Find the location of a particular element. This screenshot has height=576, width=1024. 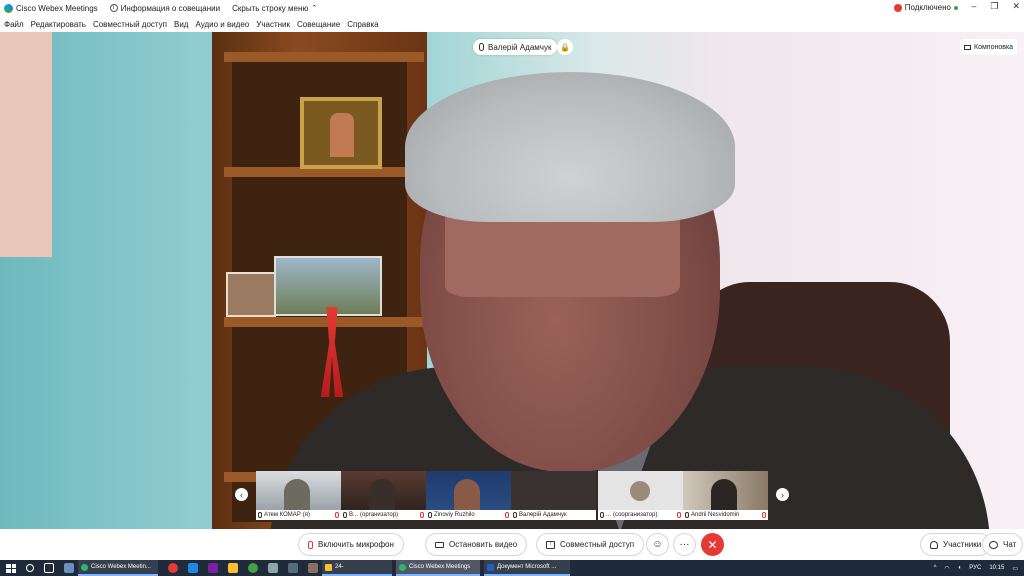

chevron-right-icon: › is located at coordinates (782, 494).